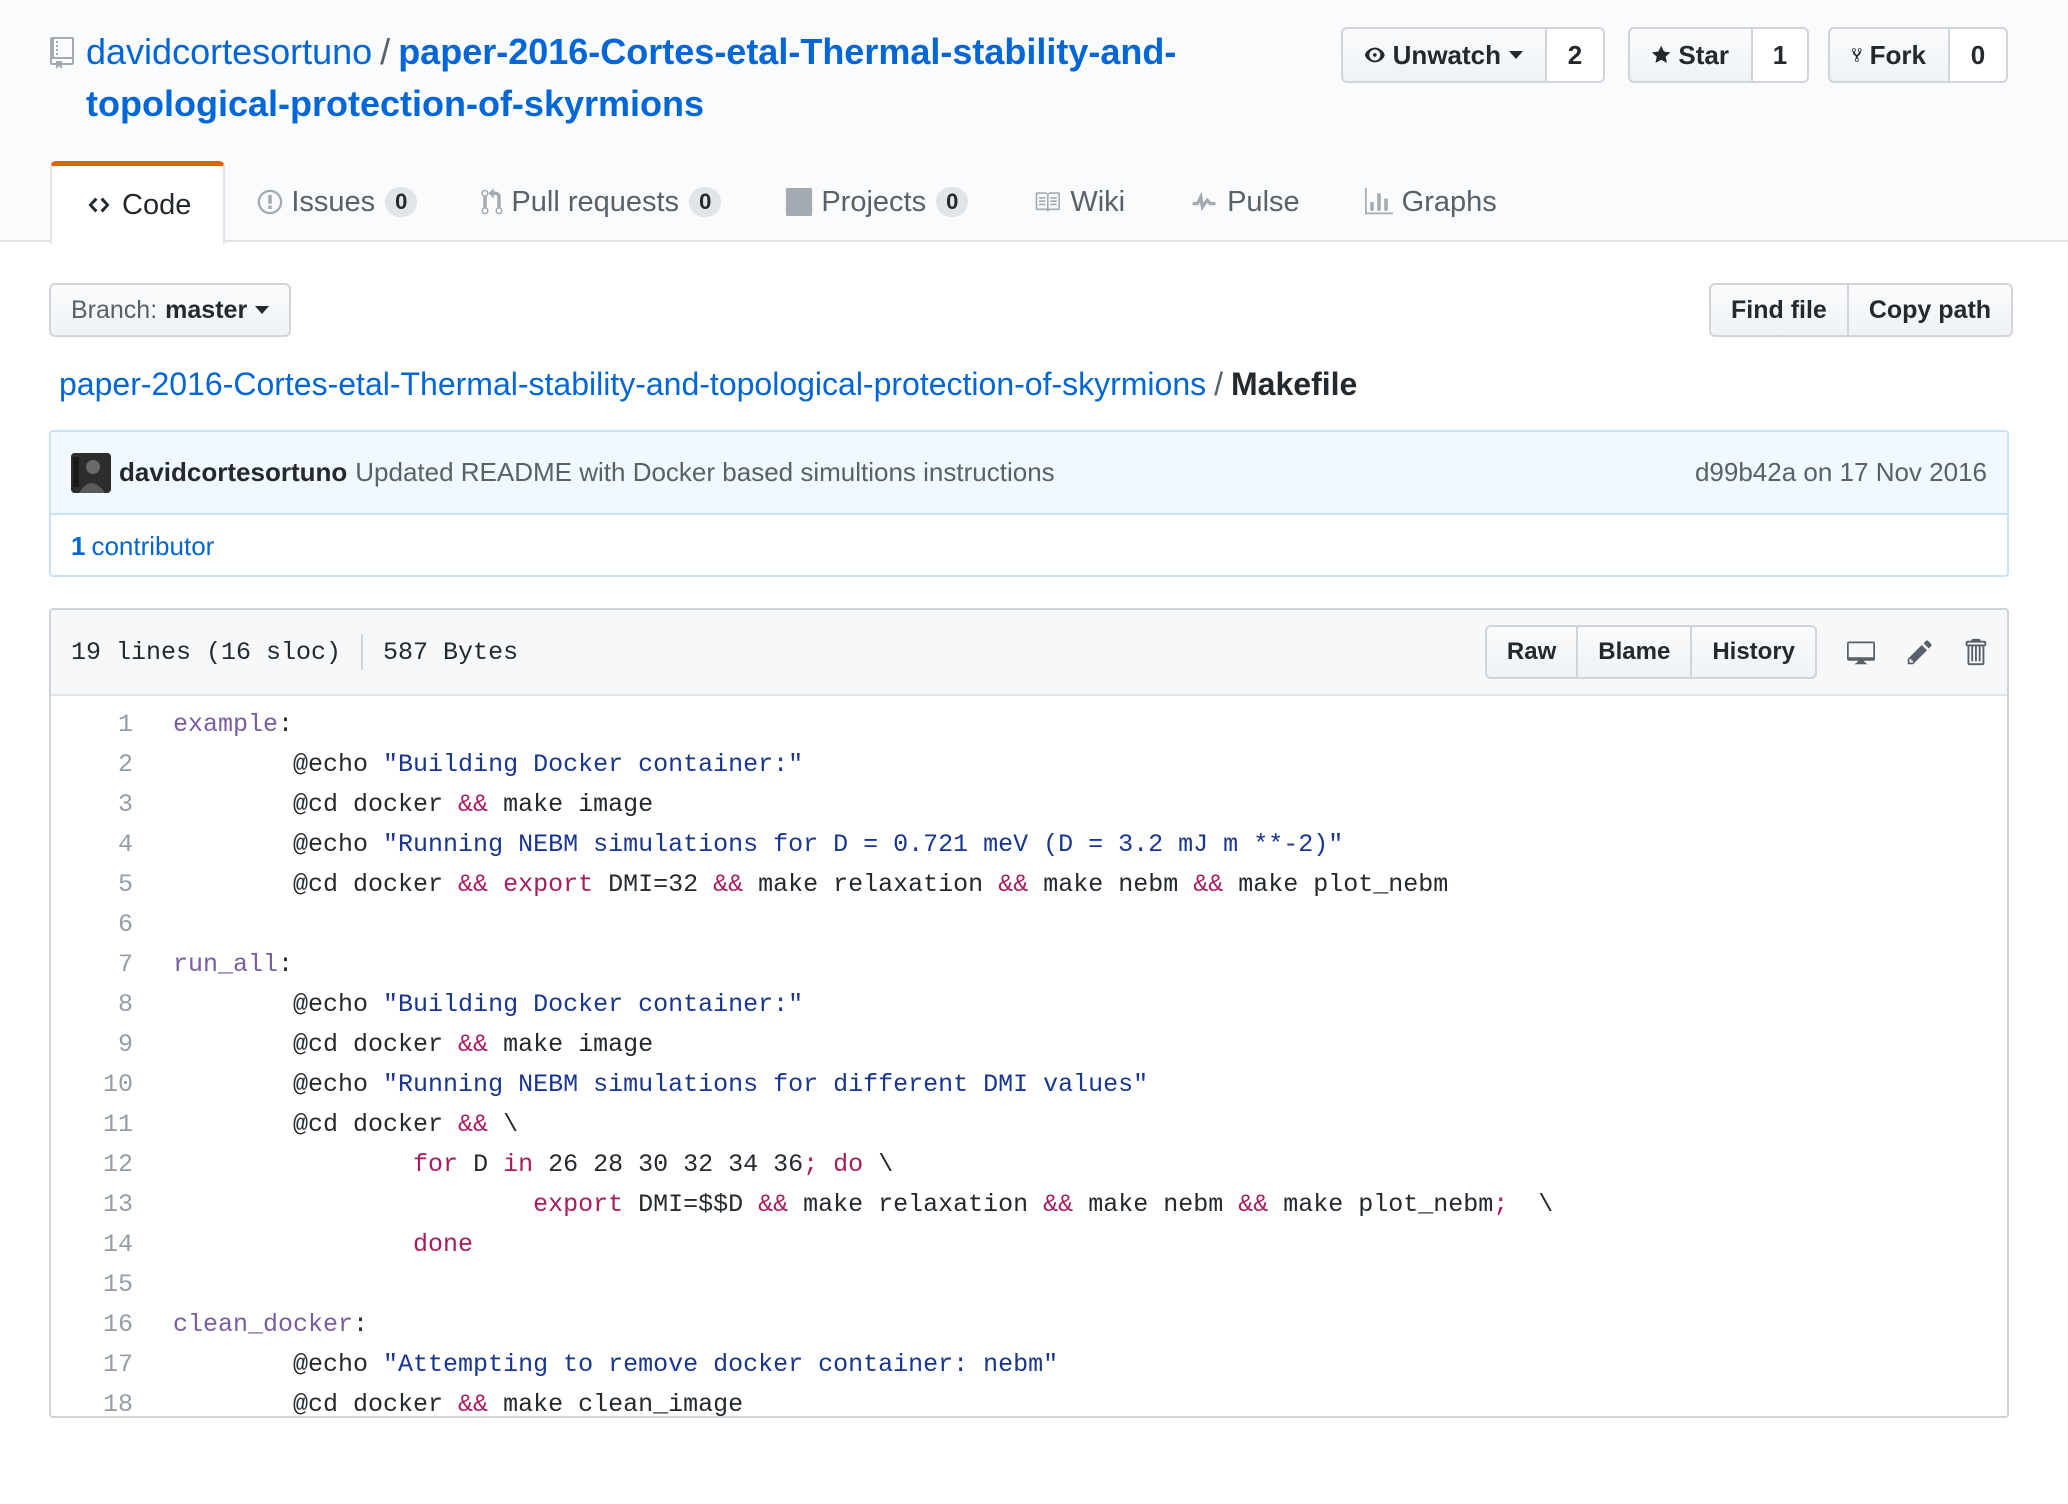 Image resolution: width=2068 pixels, height=1504 pixels. Describe the element at coordinates (138, 202) in the screenshot. I see `tab-code: Code` at that location.